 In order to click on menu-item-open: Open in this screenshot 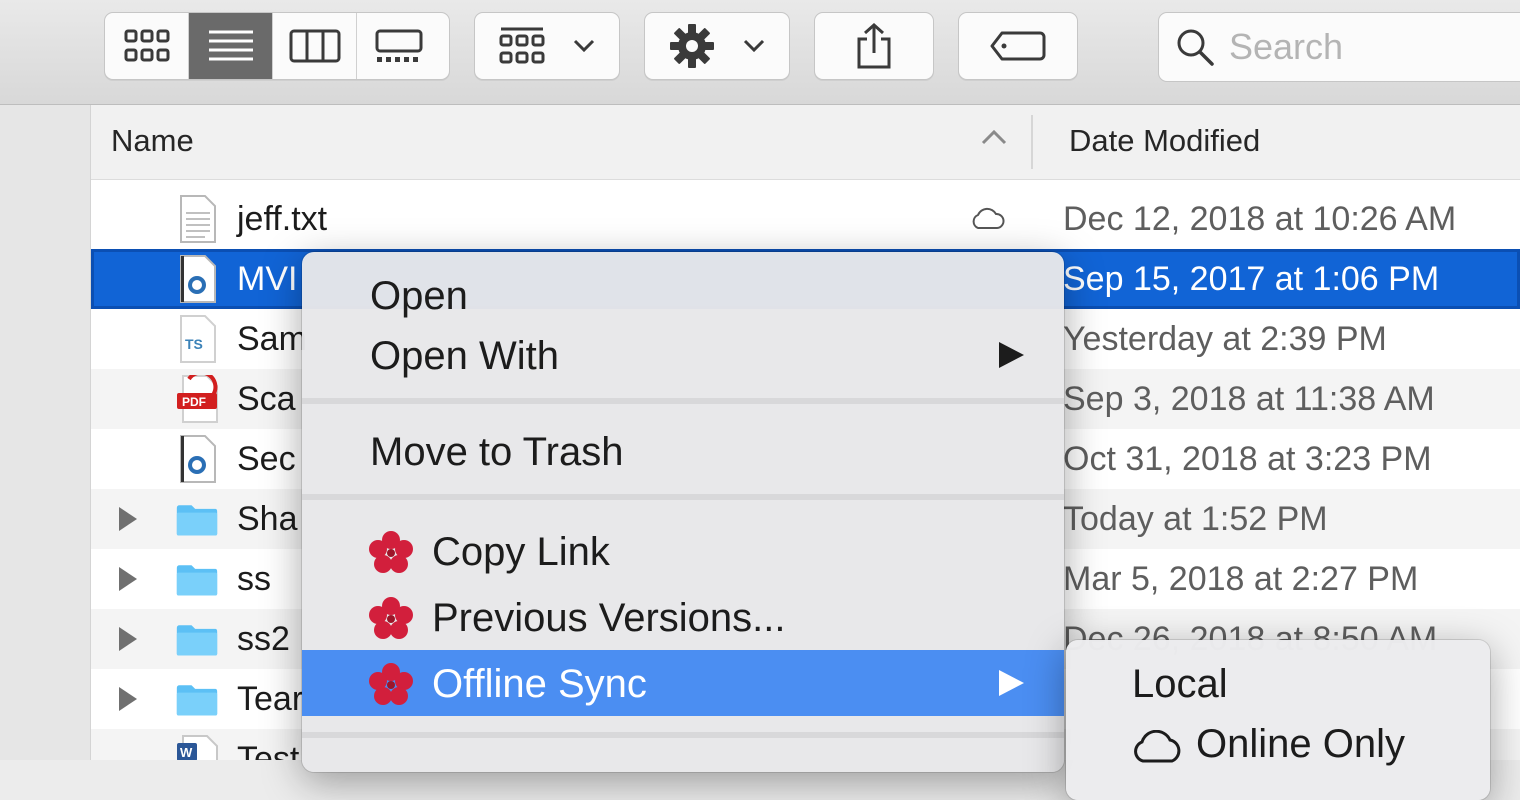, I will do `click(683, 294)`.